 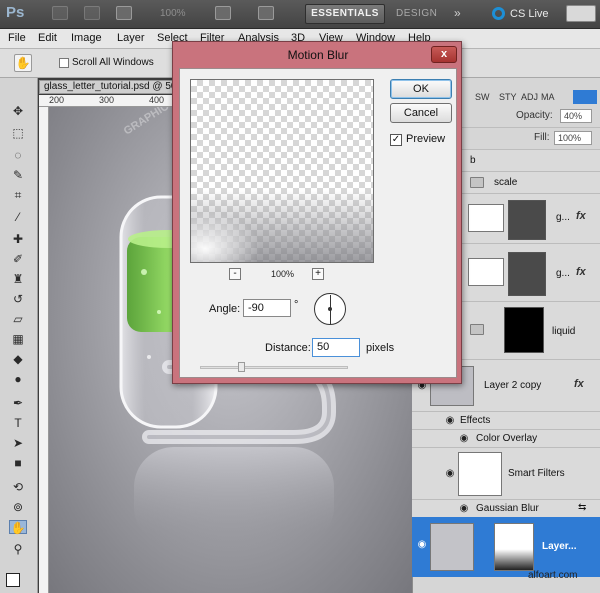 What do you see at coordinates (18, 175) in the screenshot?
I see `quick-select-tool-icon: ✎` at bounding box center [18, 175].